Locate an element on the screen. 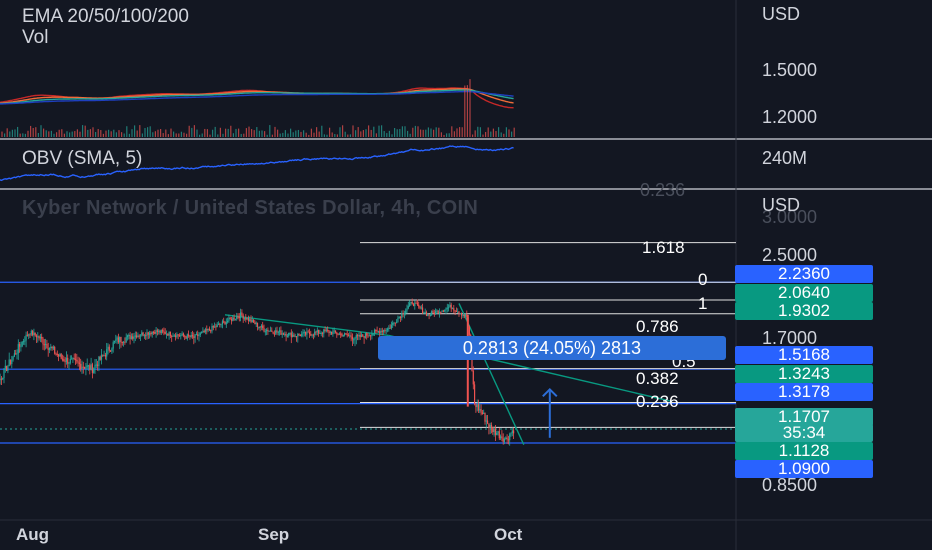  obv-indicator-label: OBV (SMA, 5) is located at coordinates (82, 159).